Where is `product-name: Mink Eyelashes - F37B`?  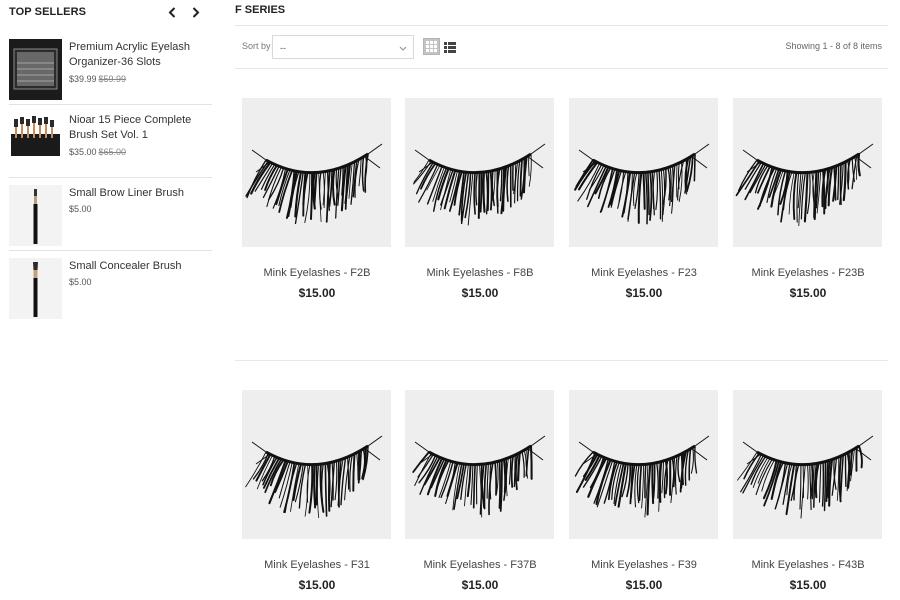
product-name: Mink Eyelashes - F37B is located at coordinates (480, 565).